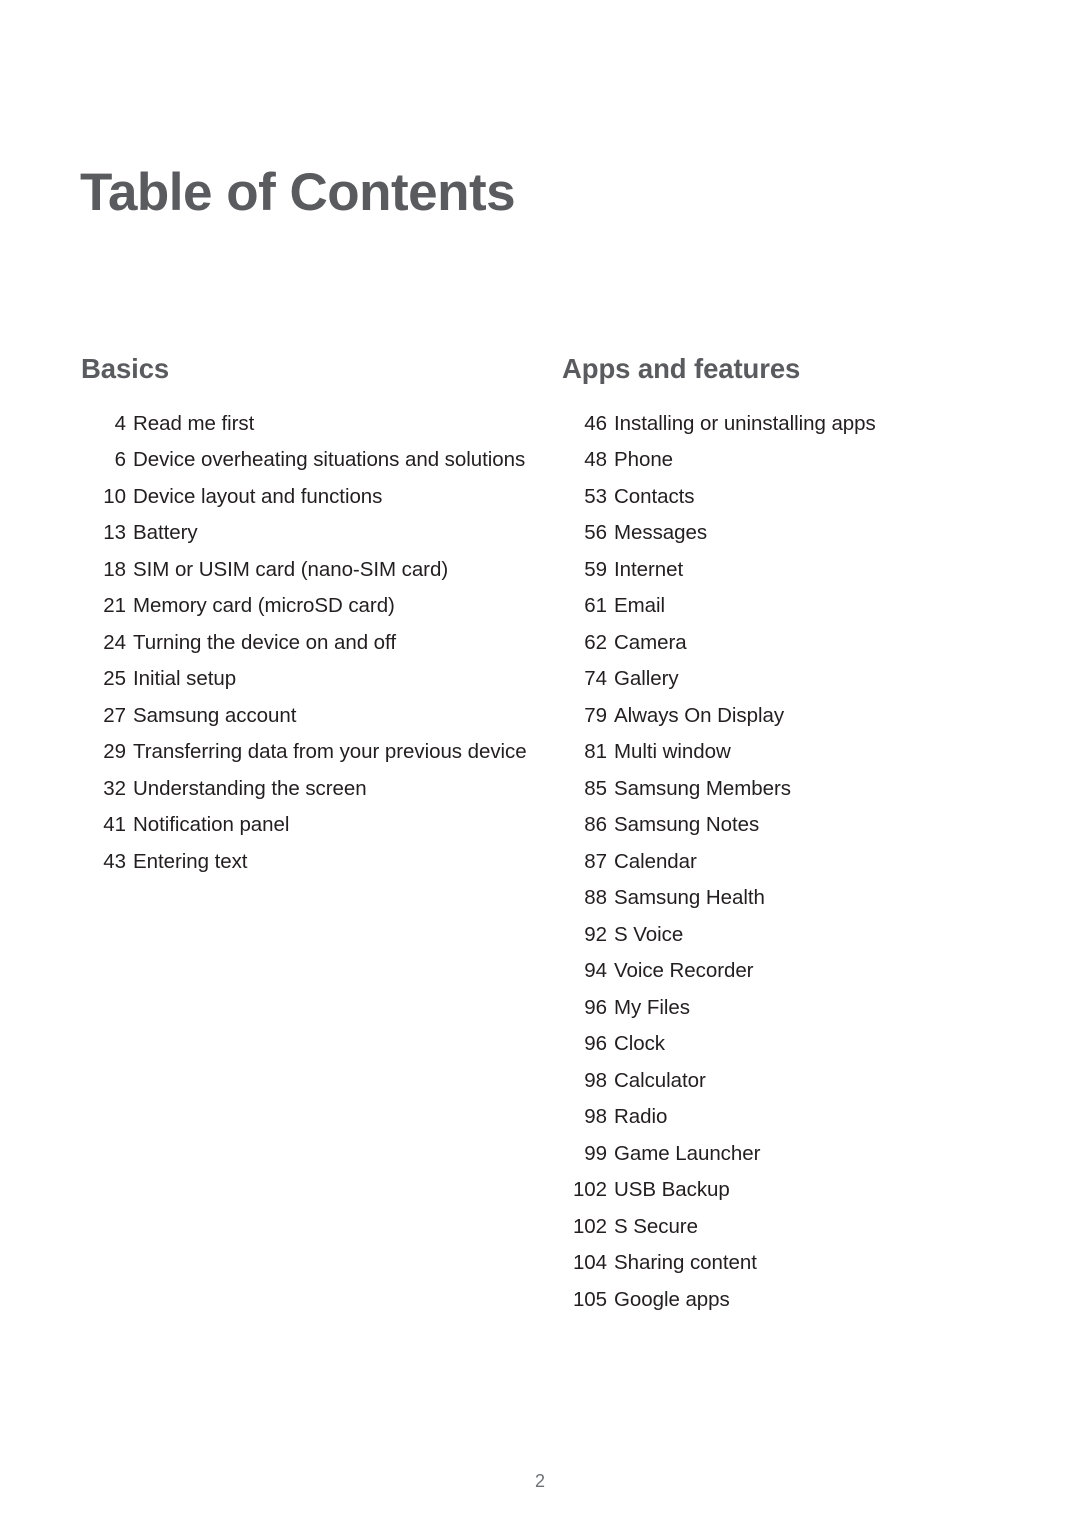  I want to click on toc-entry-page-number: 61, so click(595, 605).